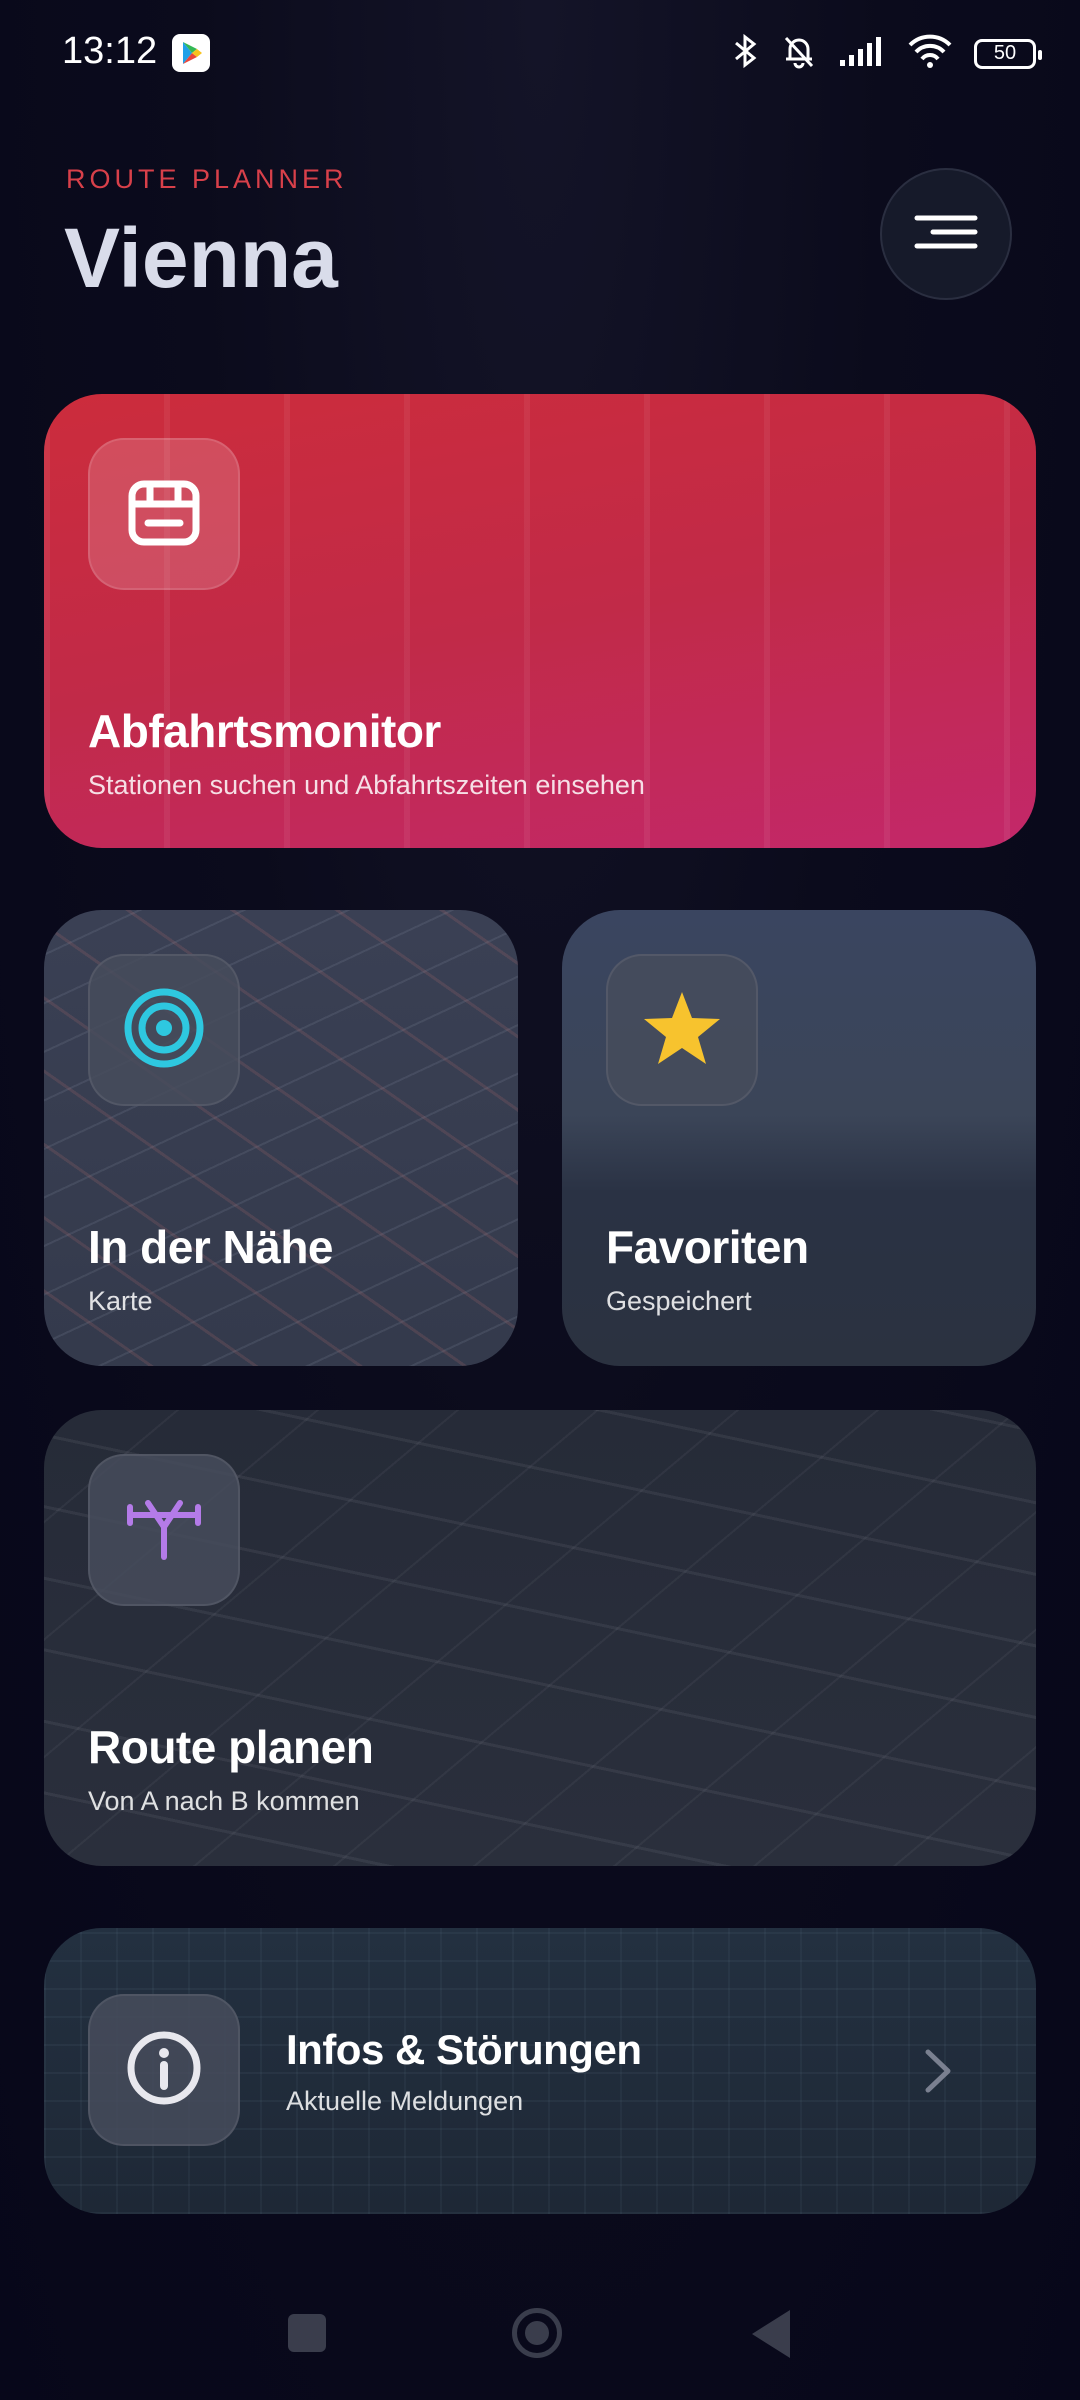  I want to click on info-card: Infos & Störungen Aktuelle Meldungen, so click(540, 2071).